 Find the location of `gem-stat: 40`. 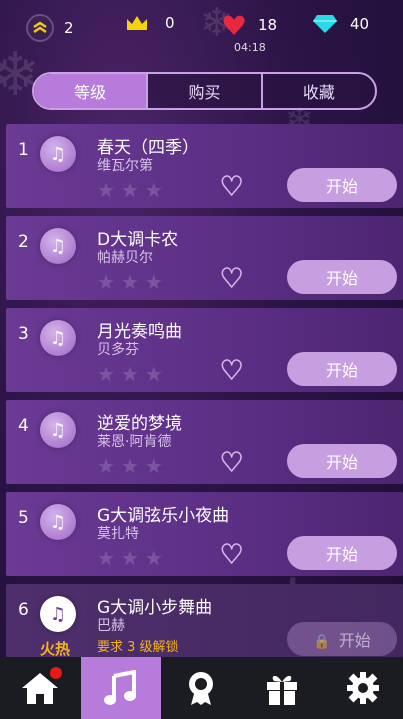

gem-stat: 40 is located at coordinates (340, 24).